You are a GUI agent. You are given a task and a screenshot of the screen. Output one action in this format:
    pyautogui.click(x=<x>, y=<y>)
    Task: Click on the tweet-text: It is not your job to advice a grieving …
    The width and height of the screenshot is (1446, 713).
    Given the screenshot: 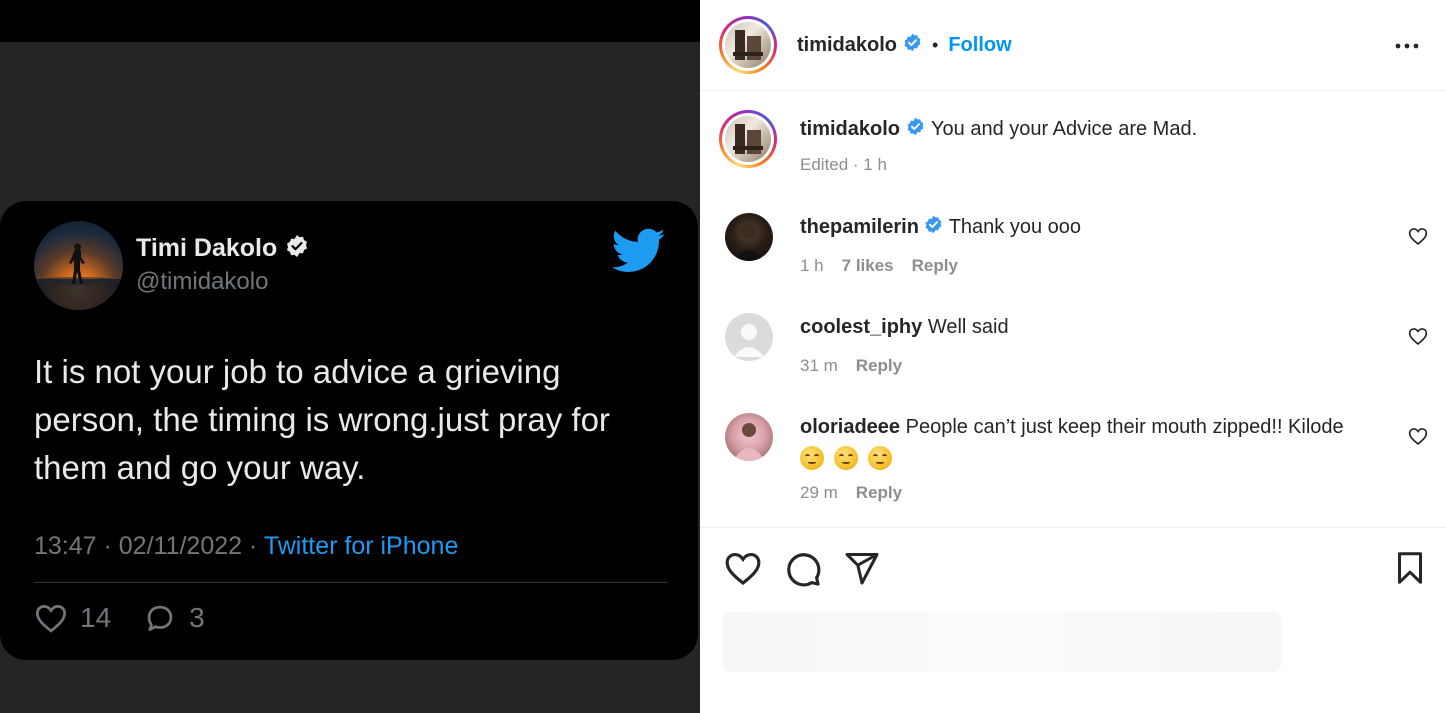 What is the action you would take?
    pyautogui.click(x=322, y=419)
    